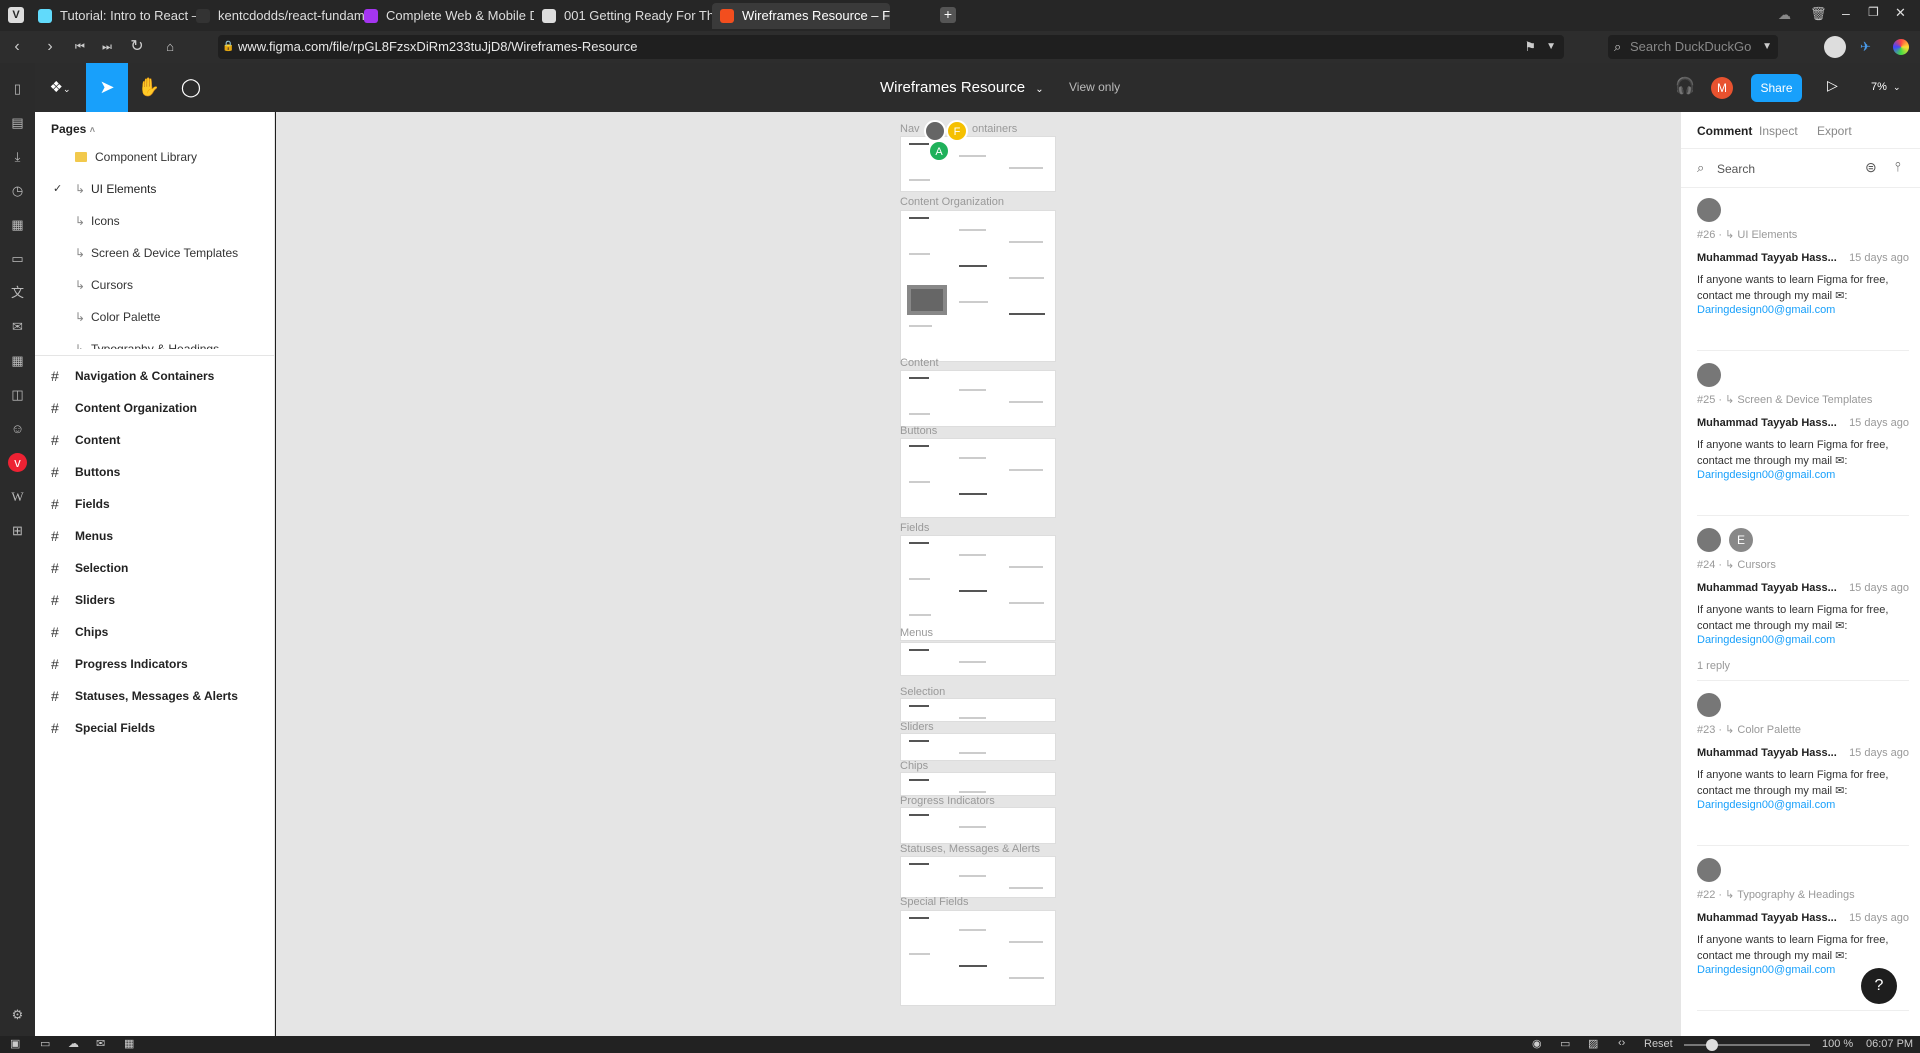 Image resolution: width=1920 pixels, height=1053 pixels. I want to click on user-avatar: M, so click(1722, 88).